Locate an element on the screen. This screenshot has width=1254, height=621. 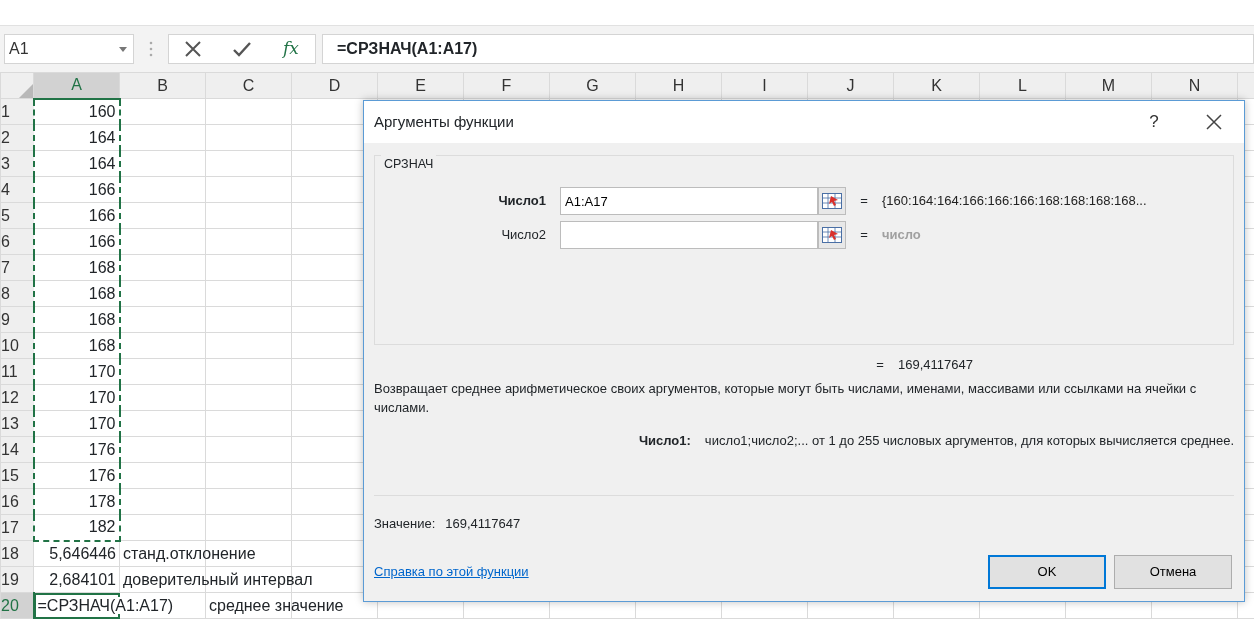
table-cell: =СРЗНАЧ(A1:A17) is located at coordinates (105, 605).